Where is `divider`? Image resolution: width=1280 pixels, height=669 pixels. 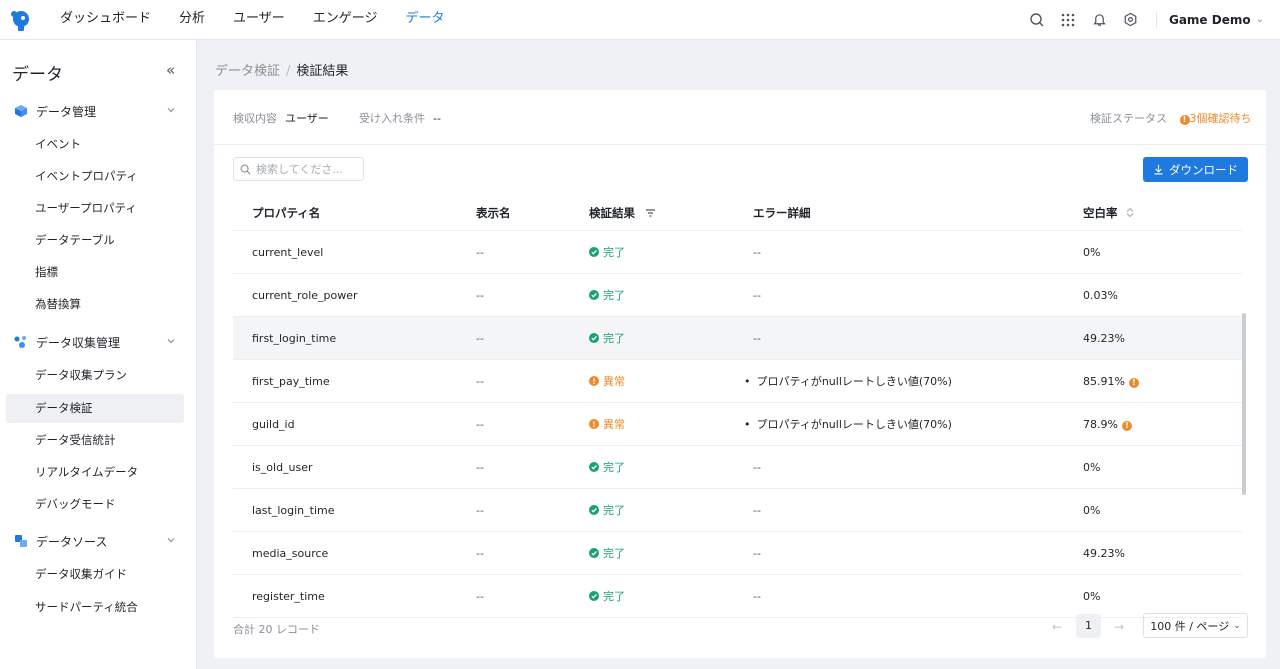
divider is located at coordinates (1156, 19).